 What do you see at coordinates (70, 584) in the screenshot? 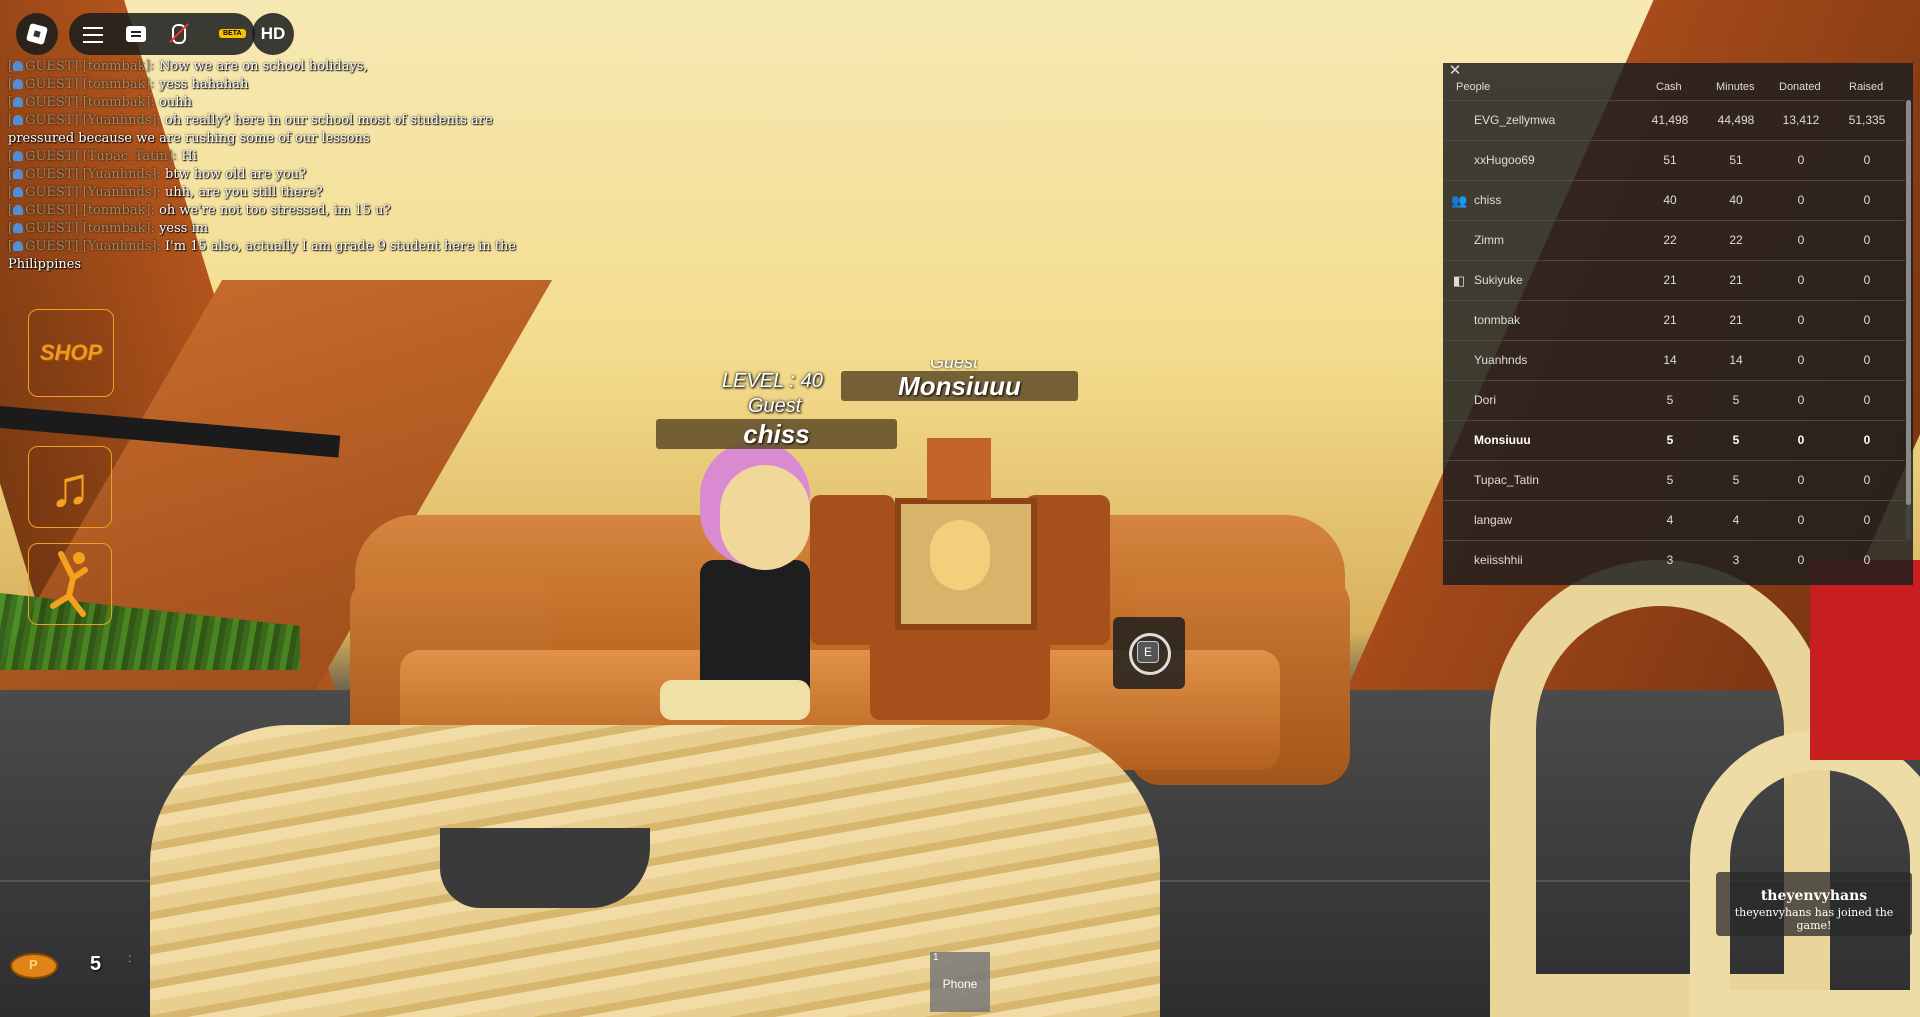
I see `emote-button` at bounding box center [70, 584].